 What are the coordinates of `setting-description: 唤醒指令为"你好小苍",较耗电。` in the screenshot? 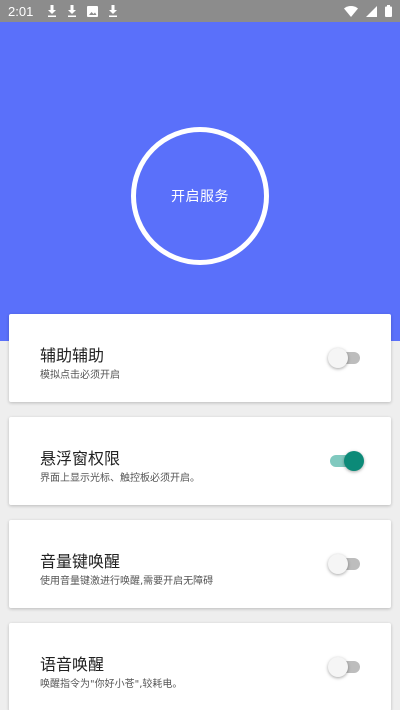 It's located at (111, 684).